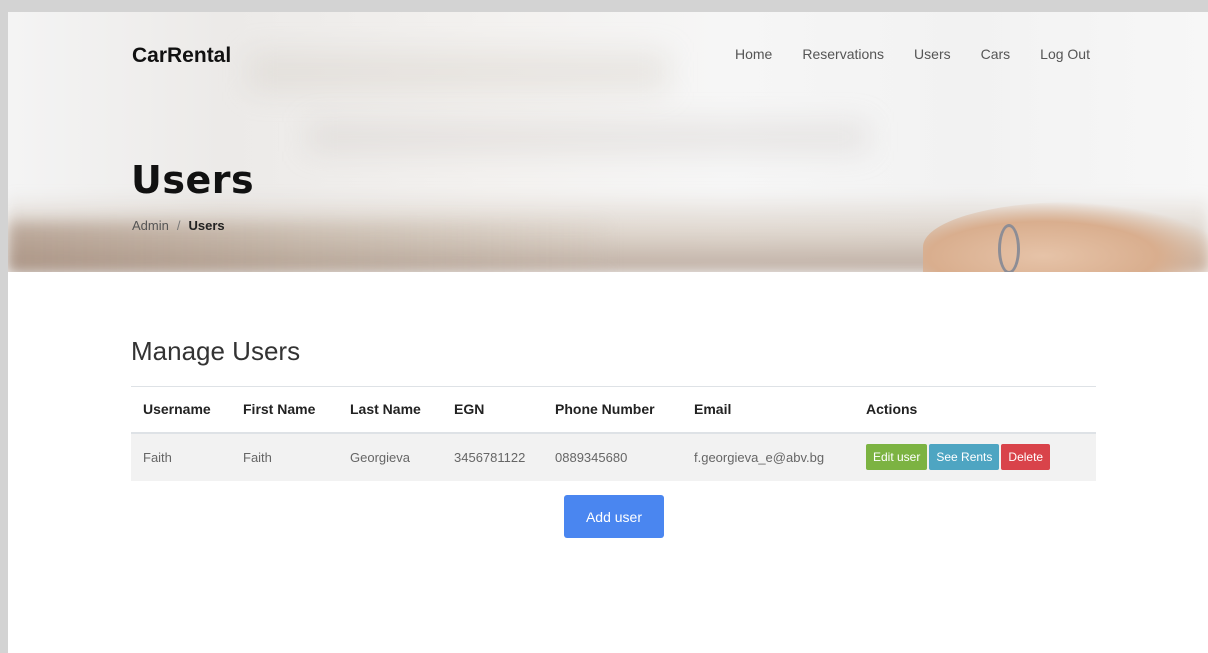  I want to click on column-header-actions: Actions, so click(975, 410).